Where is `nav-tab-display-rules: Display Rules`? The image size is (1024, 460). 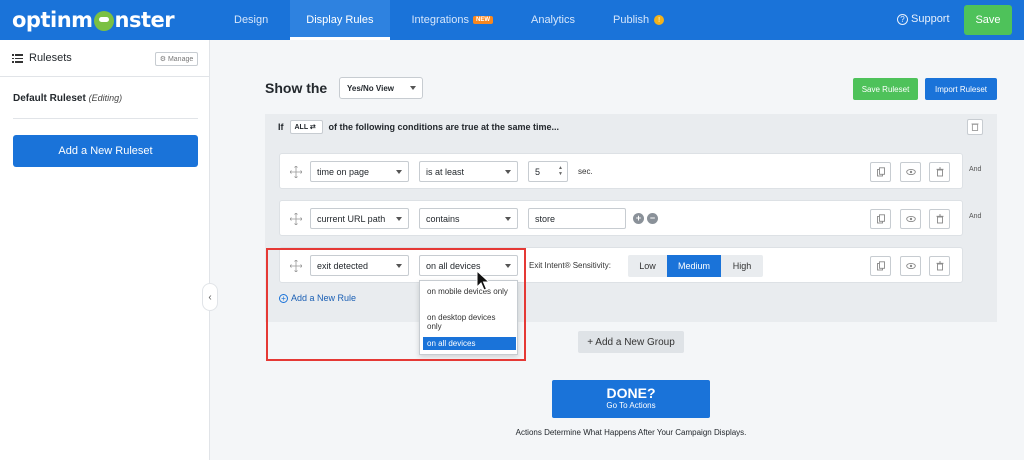
nav-tab-display-rules: Display Rules is located at coordinates (340, 20).